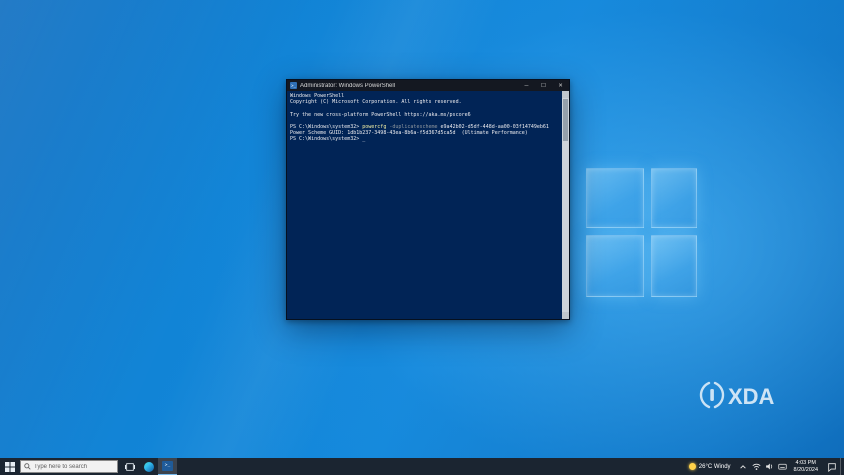 This screenshot has height=475, width=844. I want to click on task-view-icon, so click(129, 466).